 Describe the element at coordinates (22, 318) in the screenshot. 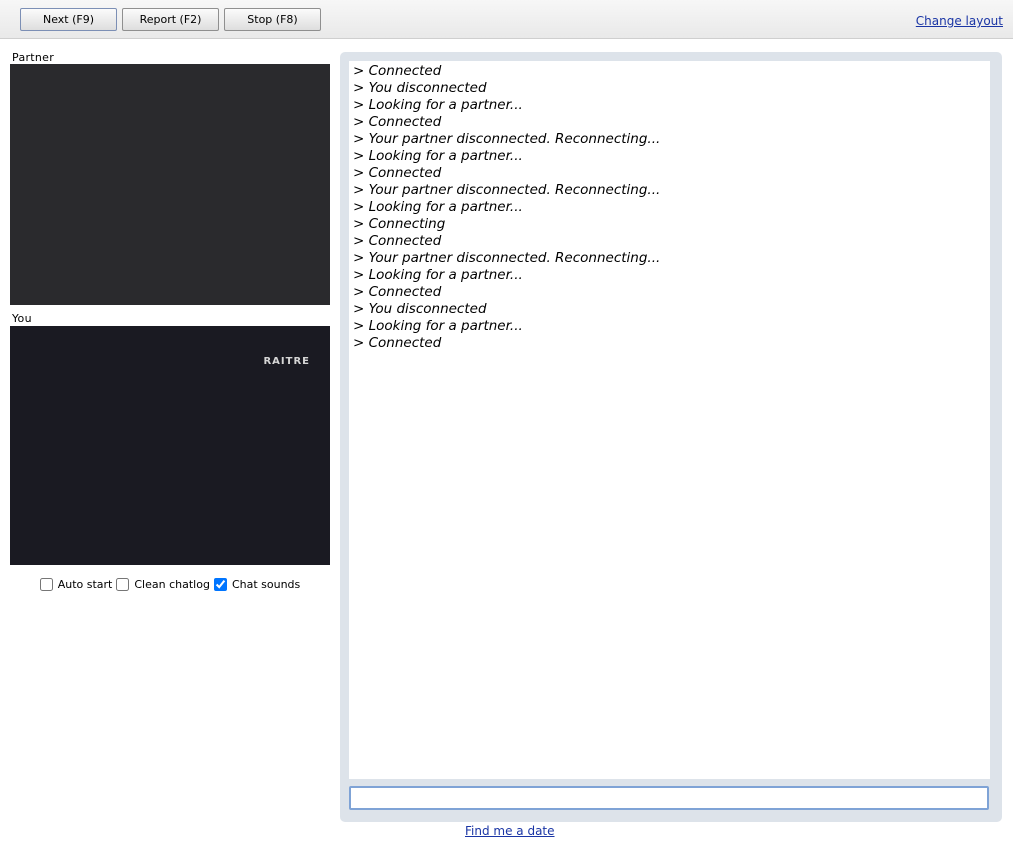

I see `you-video-label: You` at that location.